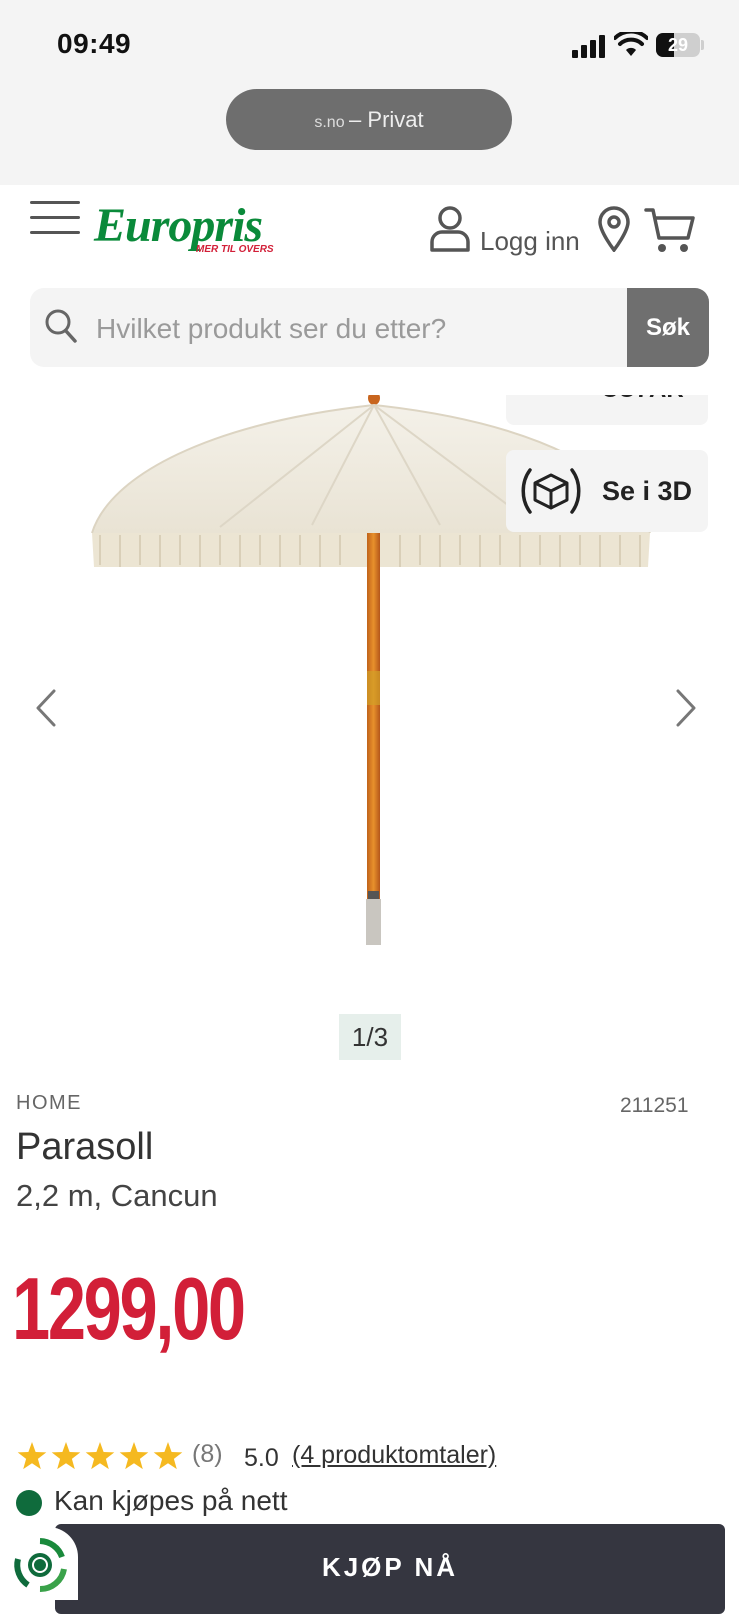 The width and height of the screenshot is (739, 1614). Describe the element at coordinates (46, 708) in the screenshot. I see `chevron-left-icon` at that location.